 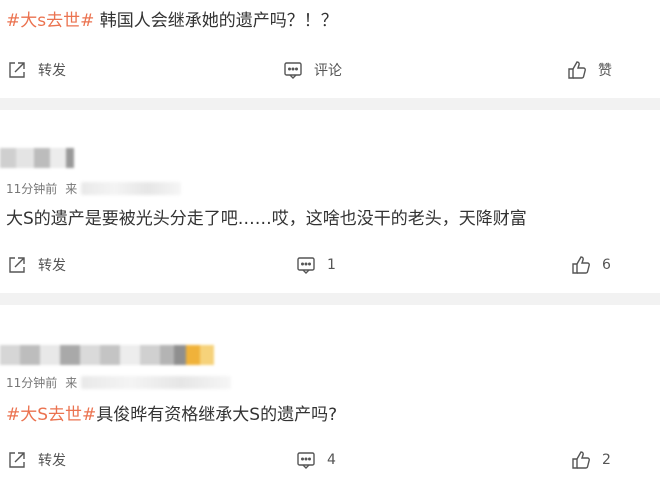 I want to click on comment-actions: 转发 4 2, so click(x=330, y=460).